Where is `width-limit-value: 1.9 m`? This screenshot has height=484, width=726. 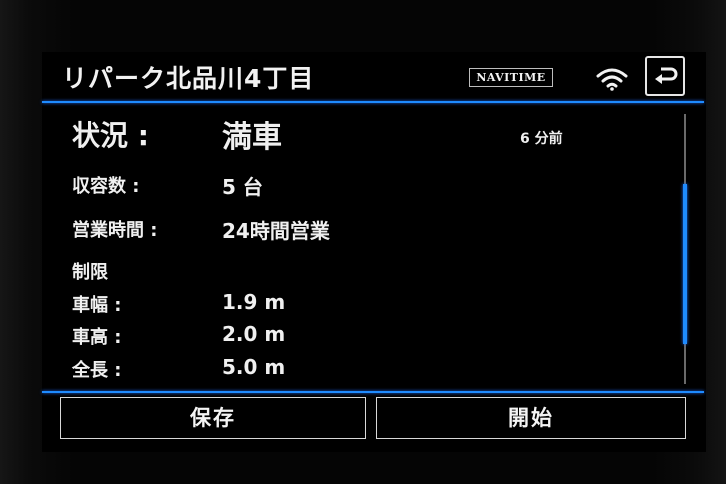 width-limit-value: 1.9 m is located at coordinates (254, 302).